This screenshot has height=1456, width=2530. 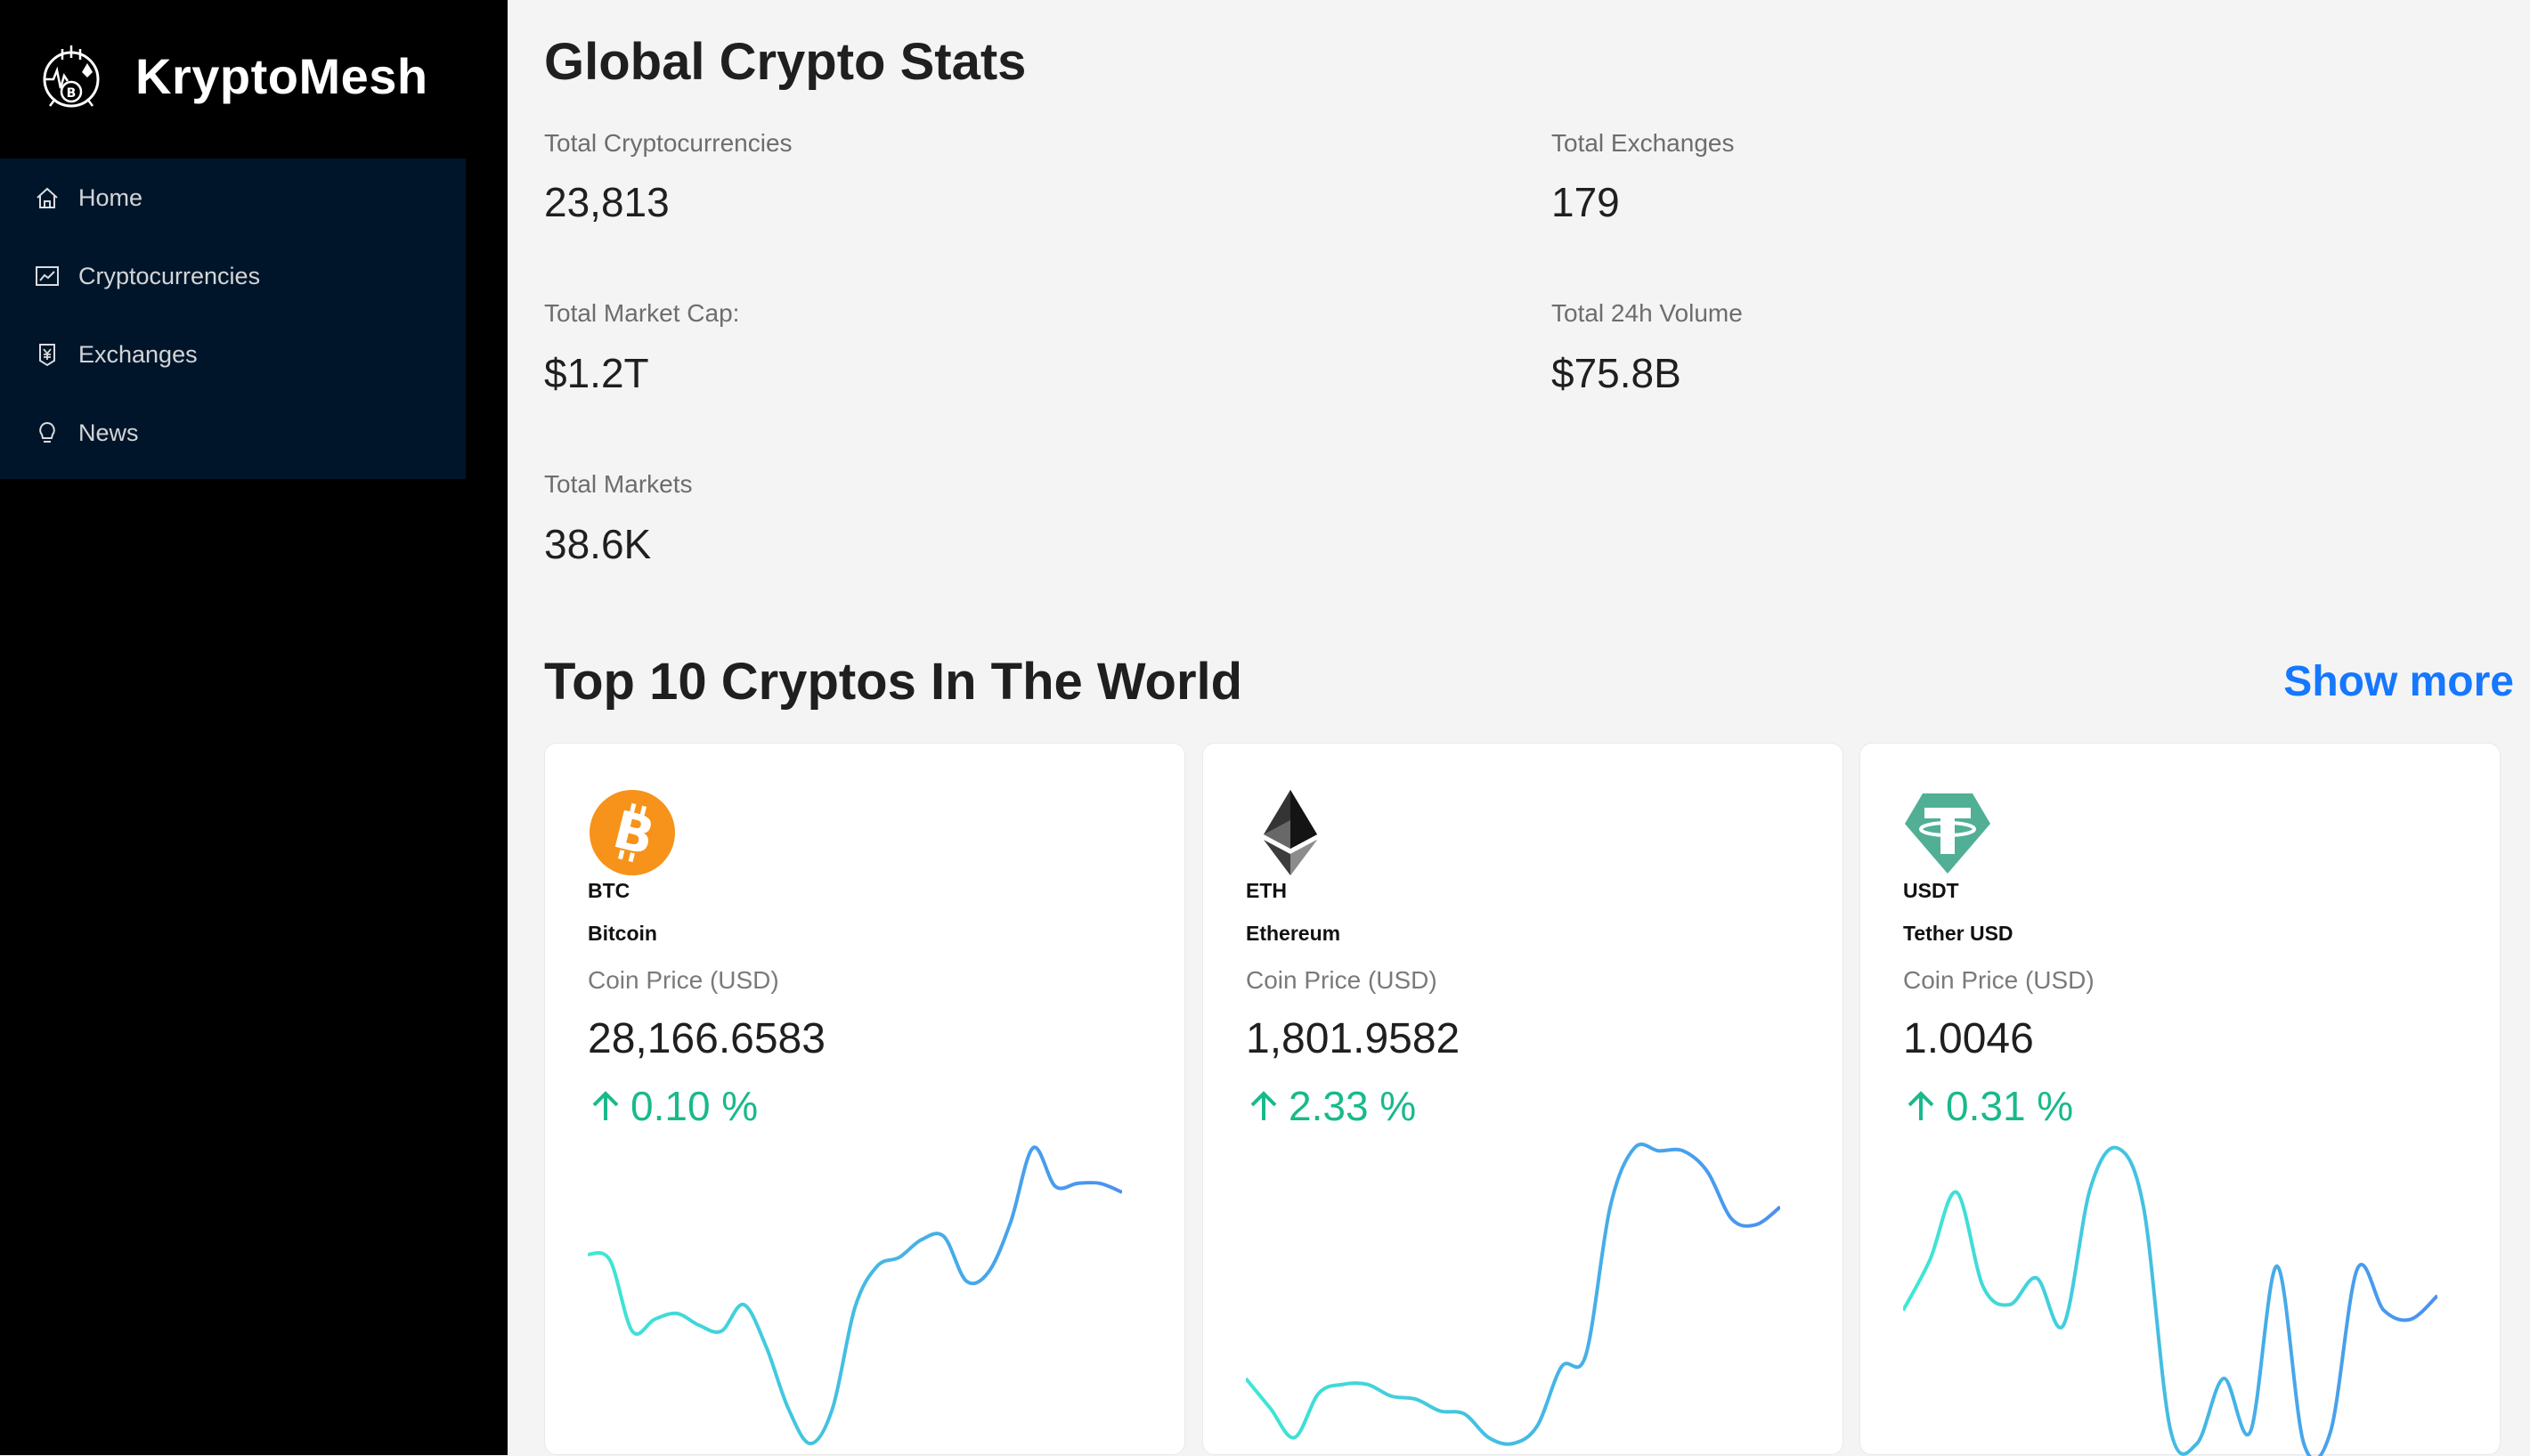 What do you see at coordinates (1353, 1038) in the screenshot?
I see `coin-price-value: 1,801.9582` at bounding box center [1353, 1038].